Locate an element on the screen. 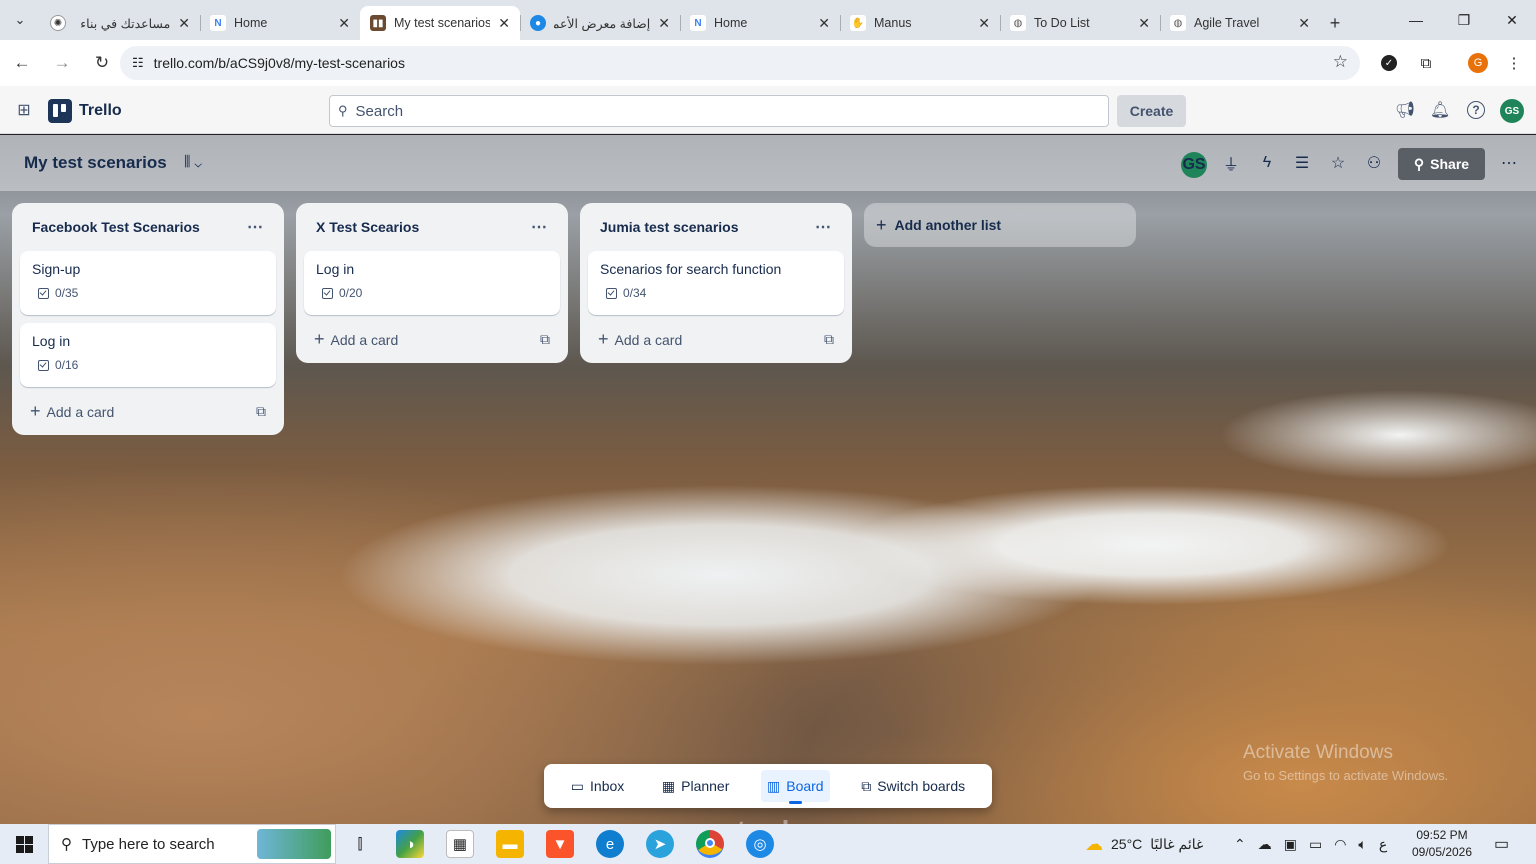 The image size is (1536, 864). card: Log in 0/16 is located at coordinates (148, 355).